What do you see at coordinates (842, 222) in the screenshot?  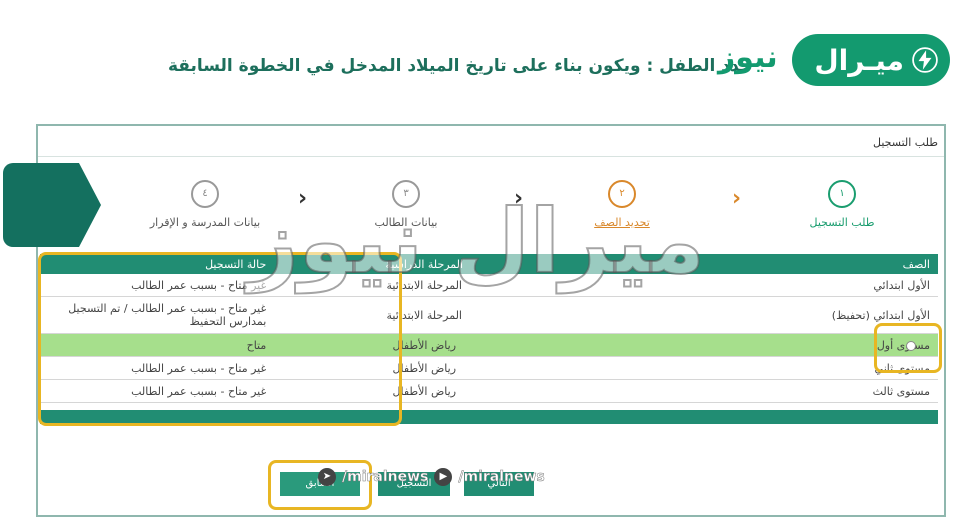 I see `step-label: طلب التسجيل` at bounding box center [842, 222].